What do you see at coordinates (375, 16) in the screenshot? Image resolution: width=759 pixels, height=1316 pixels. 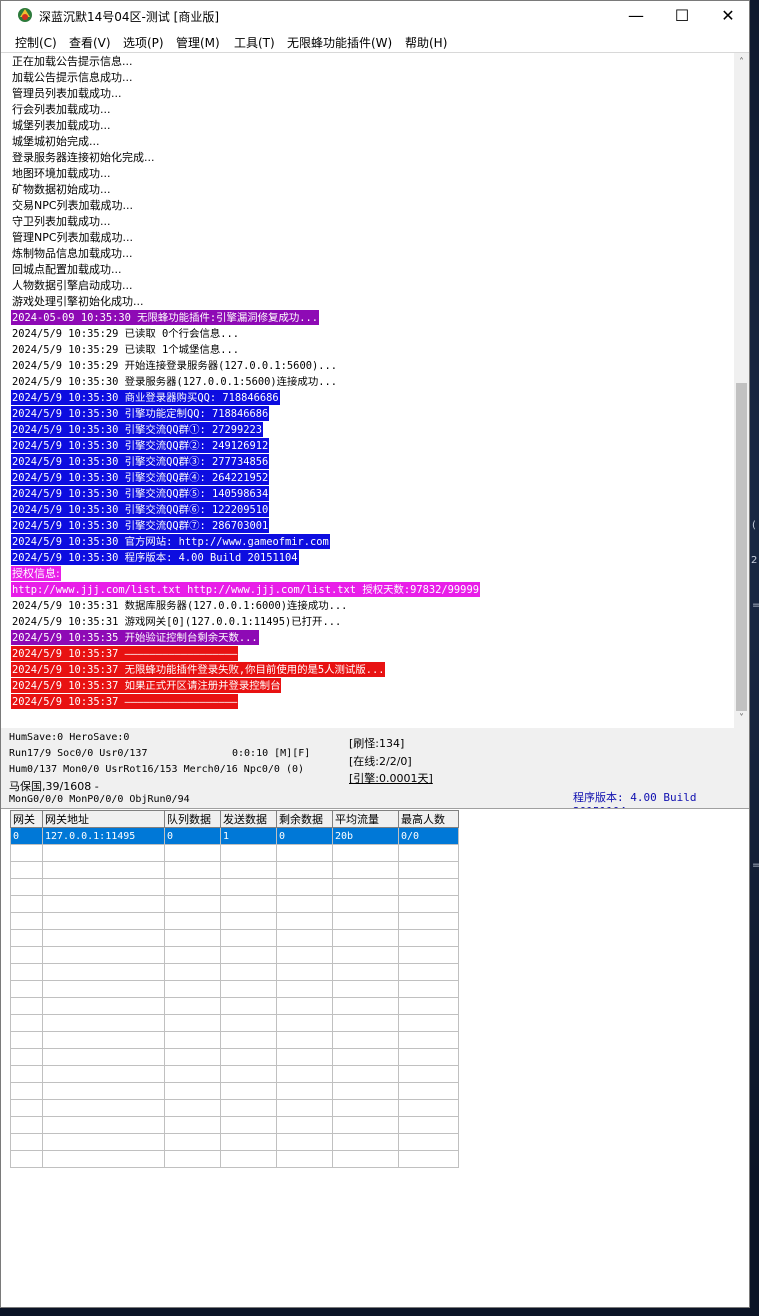 I see `title-bar: 深蓝沉默14号04区-测试 [商业版] — ☐ ✕` at bounding box center [375, 16].